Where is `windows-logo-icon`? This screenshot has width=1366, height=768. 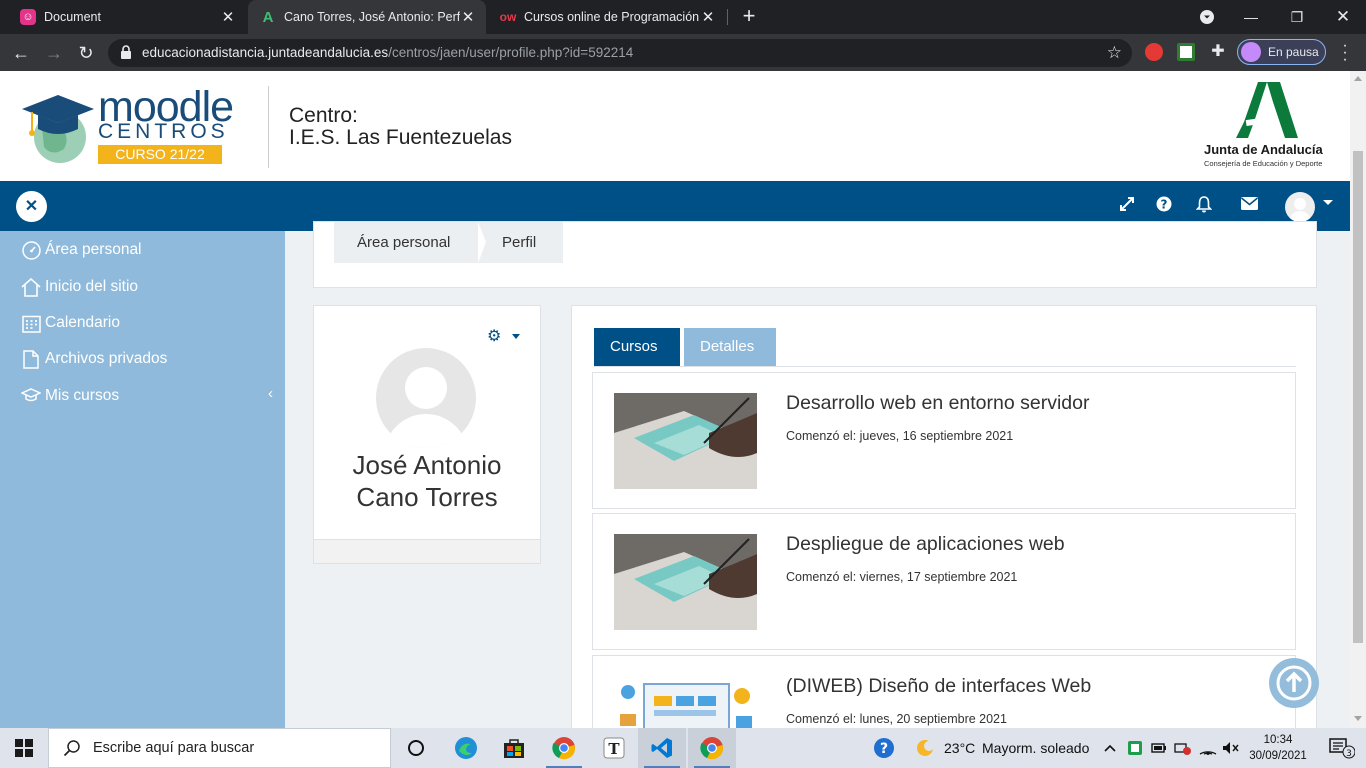 windows-logo-icon is located at coordinates (24, 748).